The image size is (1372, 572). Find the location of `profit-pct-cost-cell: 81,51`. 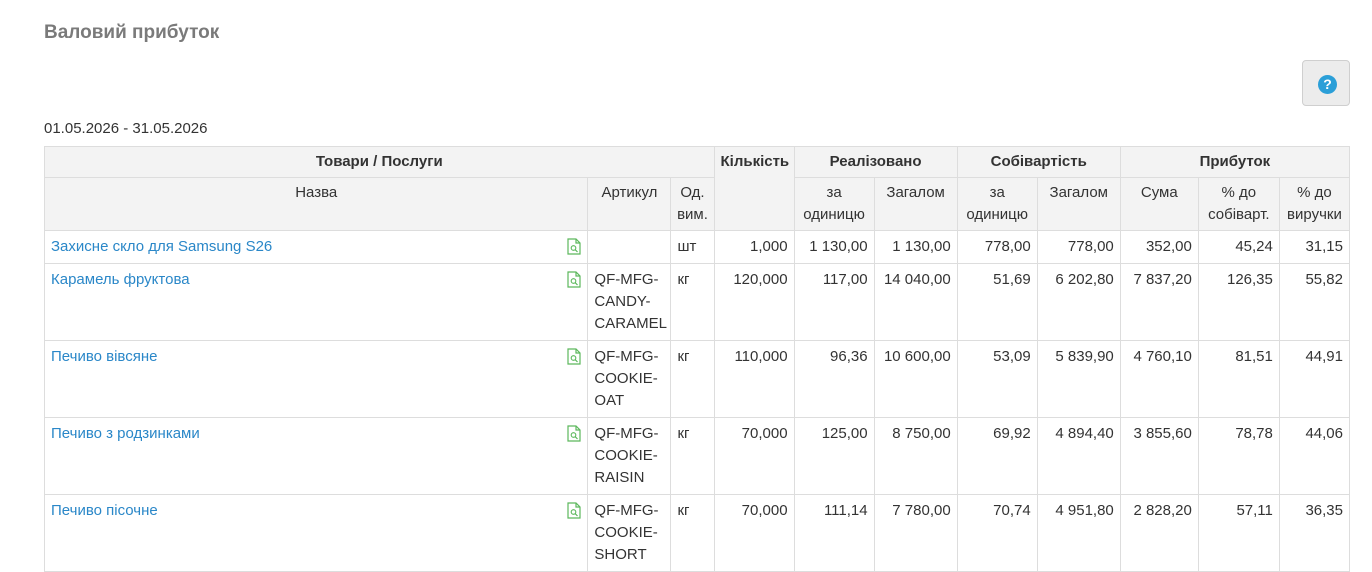

profit-pct-cost-cell: 81,51 is located at coordinates (1238, 379).